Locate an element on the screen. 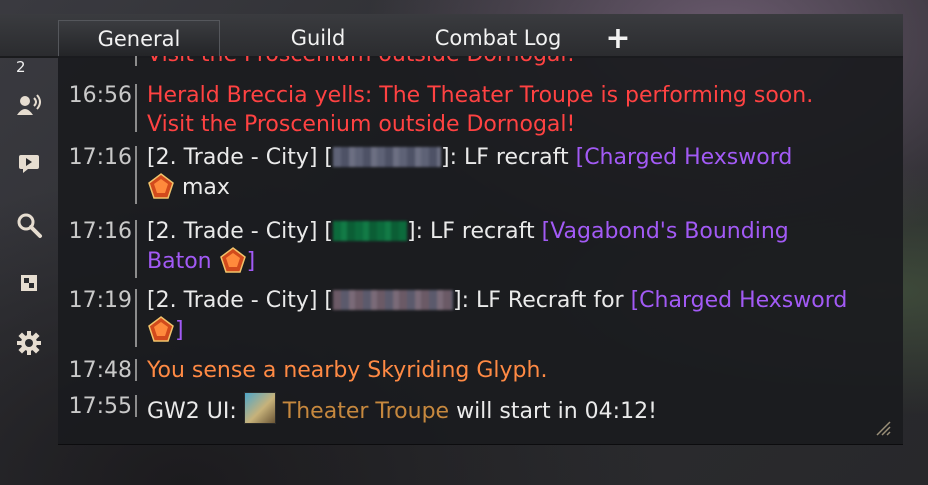 This screenshot has width=928, height=485. message-content: will start in 04:12! is located at coordinates (553, 411).